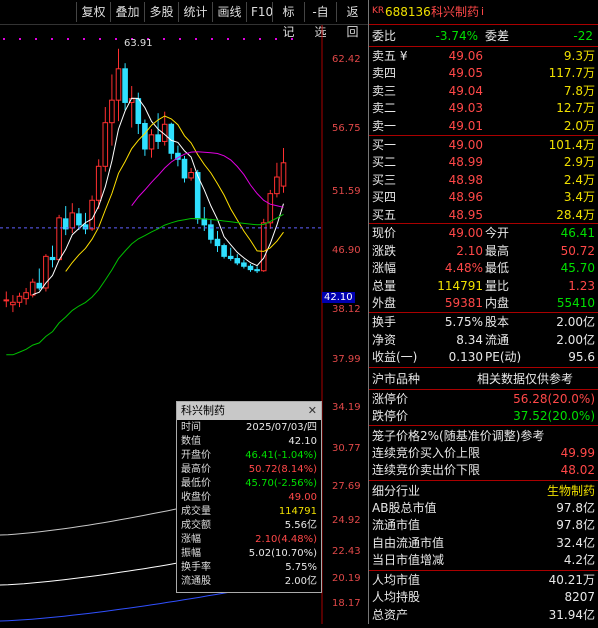  What do you see at coordinates (352, 20) in the screenshot?
I see `toolbar-button-back: 返回` at bounding box center [352, 20].